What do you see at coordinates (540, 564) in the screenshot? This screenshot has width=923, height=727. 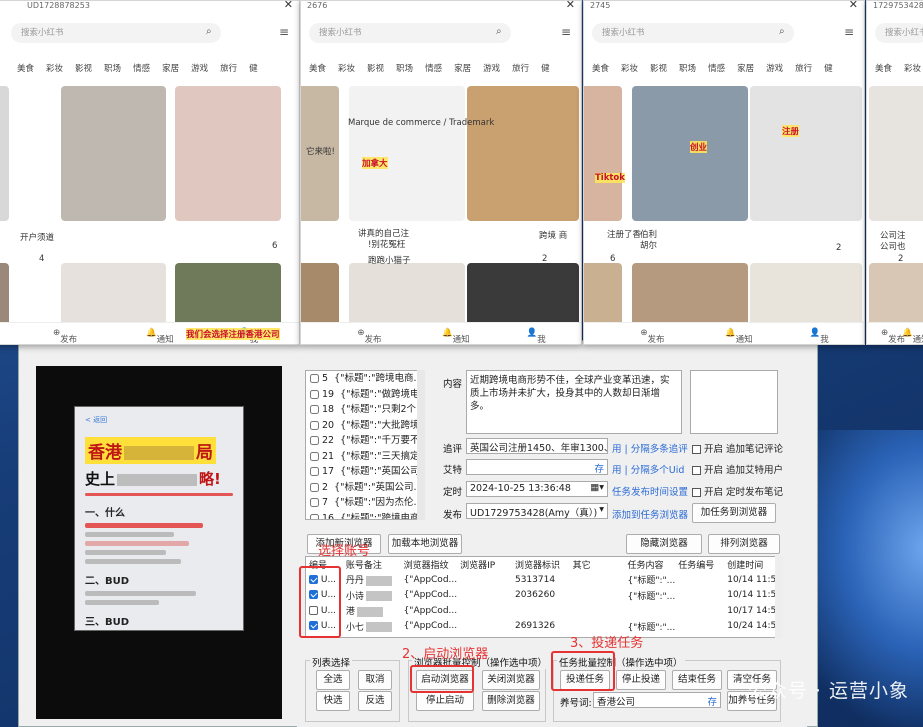 I see `column-header: 浏览器标识` at bounding box center [540, 564].